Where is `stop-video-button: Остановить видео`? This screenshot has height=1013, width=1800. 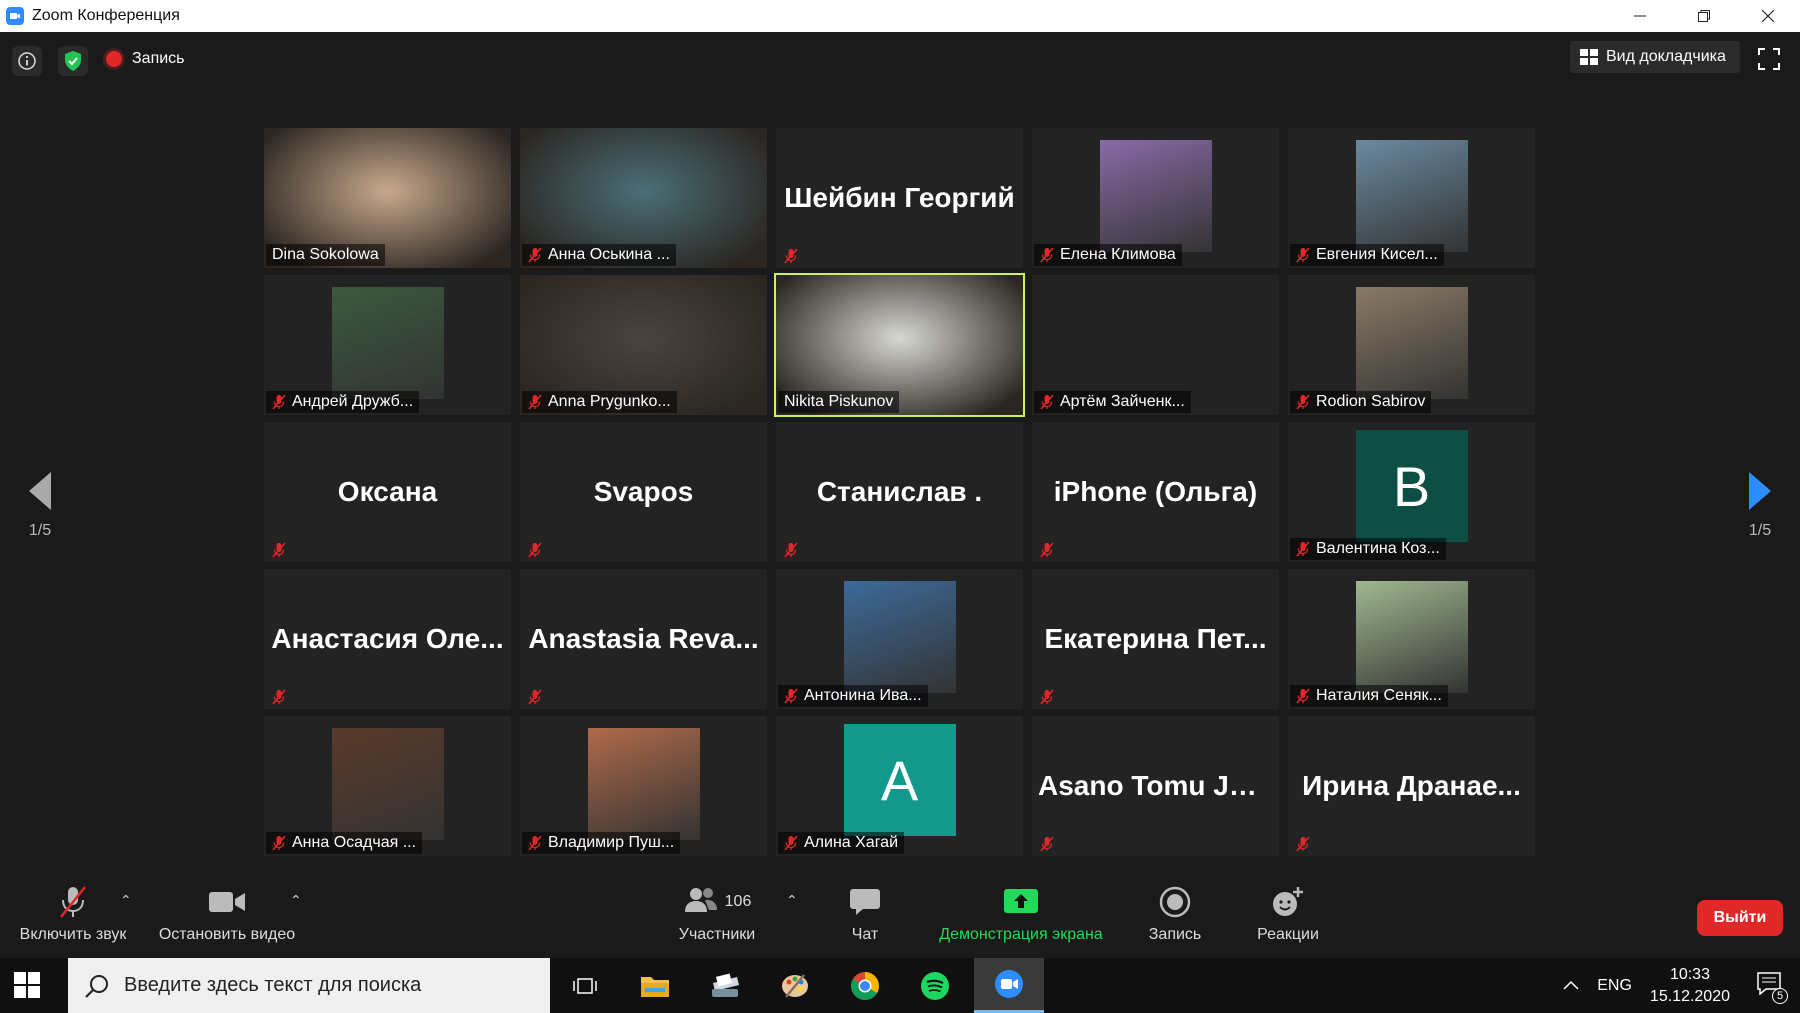
stop-video-button: Остановить видео is located at coordinates (227, 914).